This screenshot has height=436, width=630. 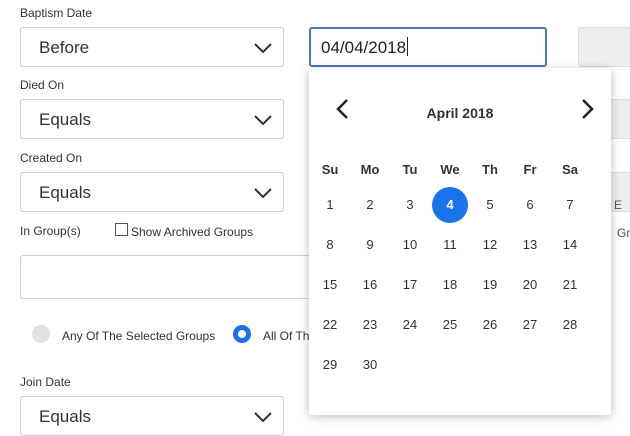 I want to click on calendar-day: 10, so click(x=410, y=245).